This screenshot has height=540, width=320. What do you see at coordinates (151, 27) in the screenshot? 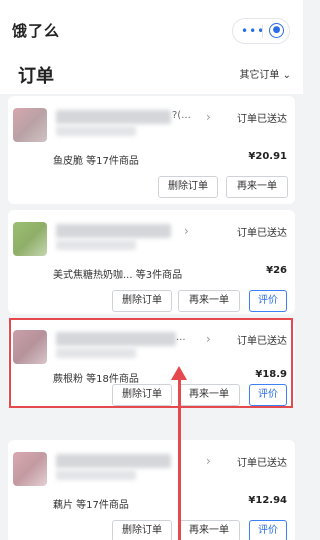
I see `top-bar: 饿了么 ••• ●` at bounding box center [151, 27].